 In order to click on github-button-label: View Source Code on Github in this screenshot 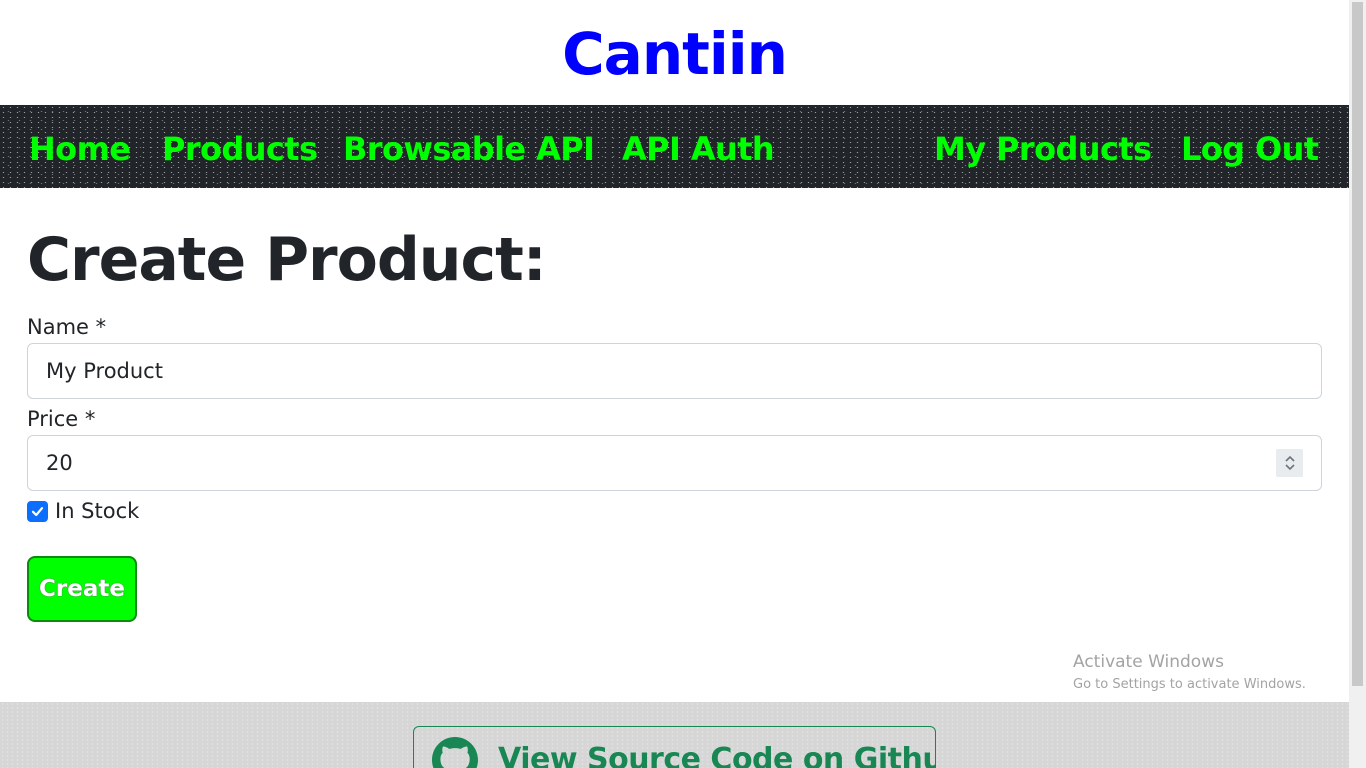, I will do `click(717, 755)`.